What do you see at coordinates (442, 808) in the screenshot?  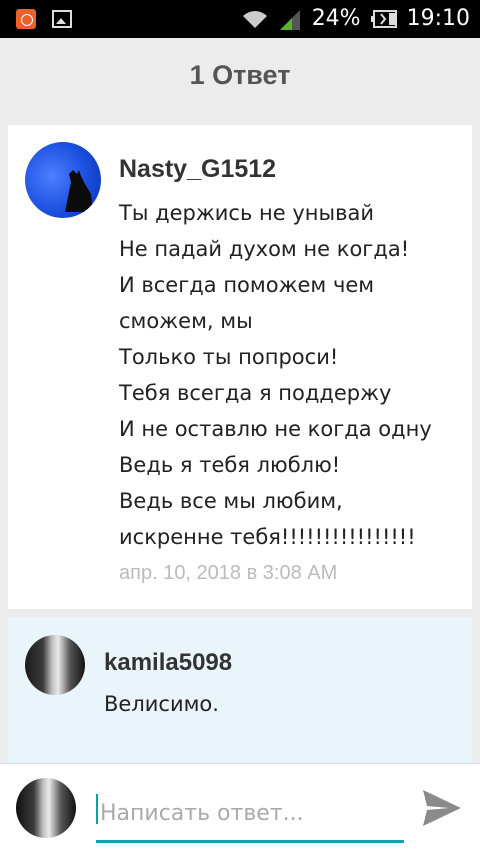 I see `send-icon` at bounding box center [442, 808].